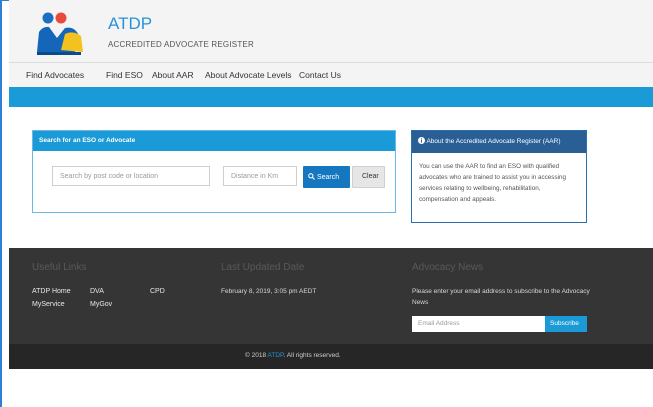 The image size is (653, 407). Describe the element at coordinates (130, 24) in the screenshot. I see `brand-title: ATDP` at that location.